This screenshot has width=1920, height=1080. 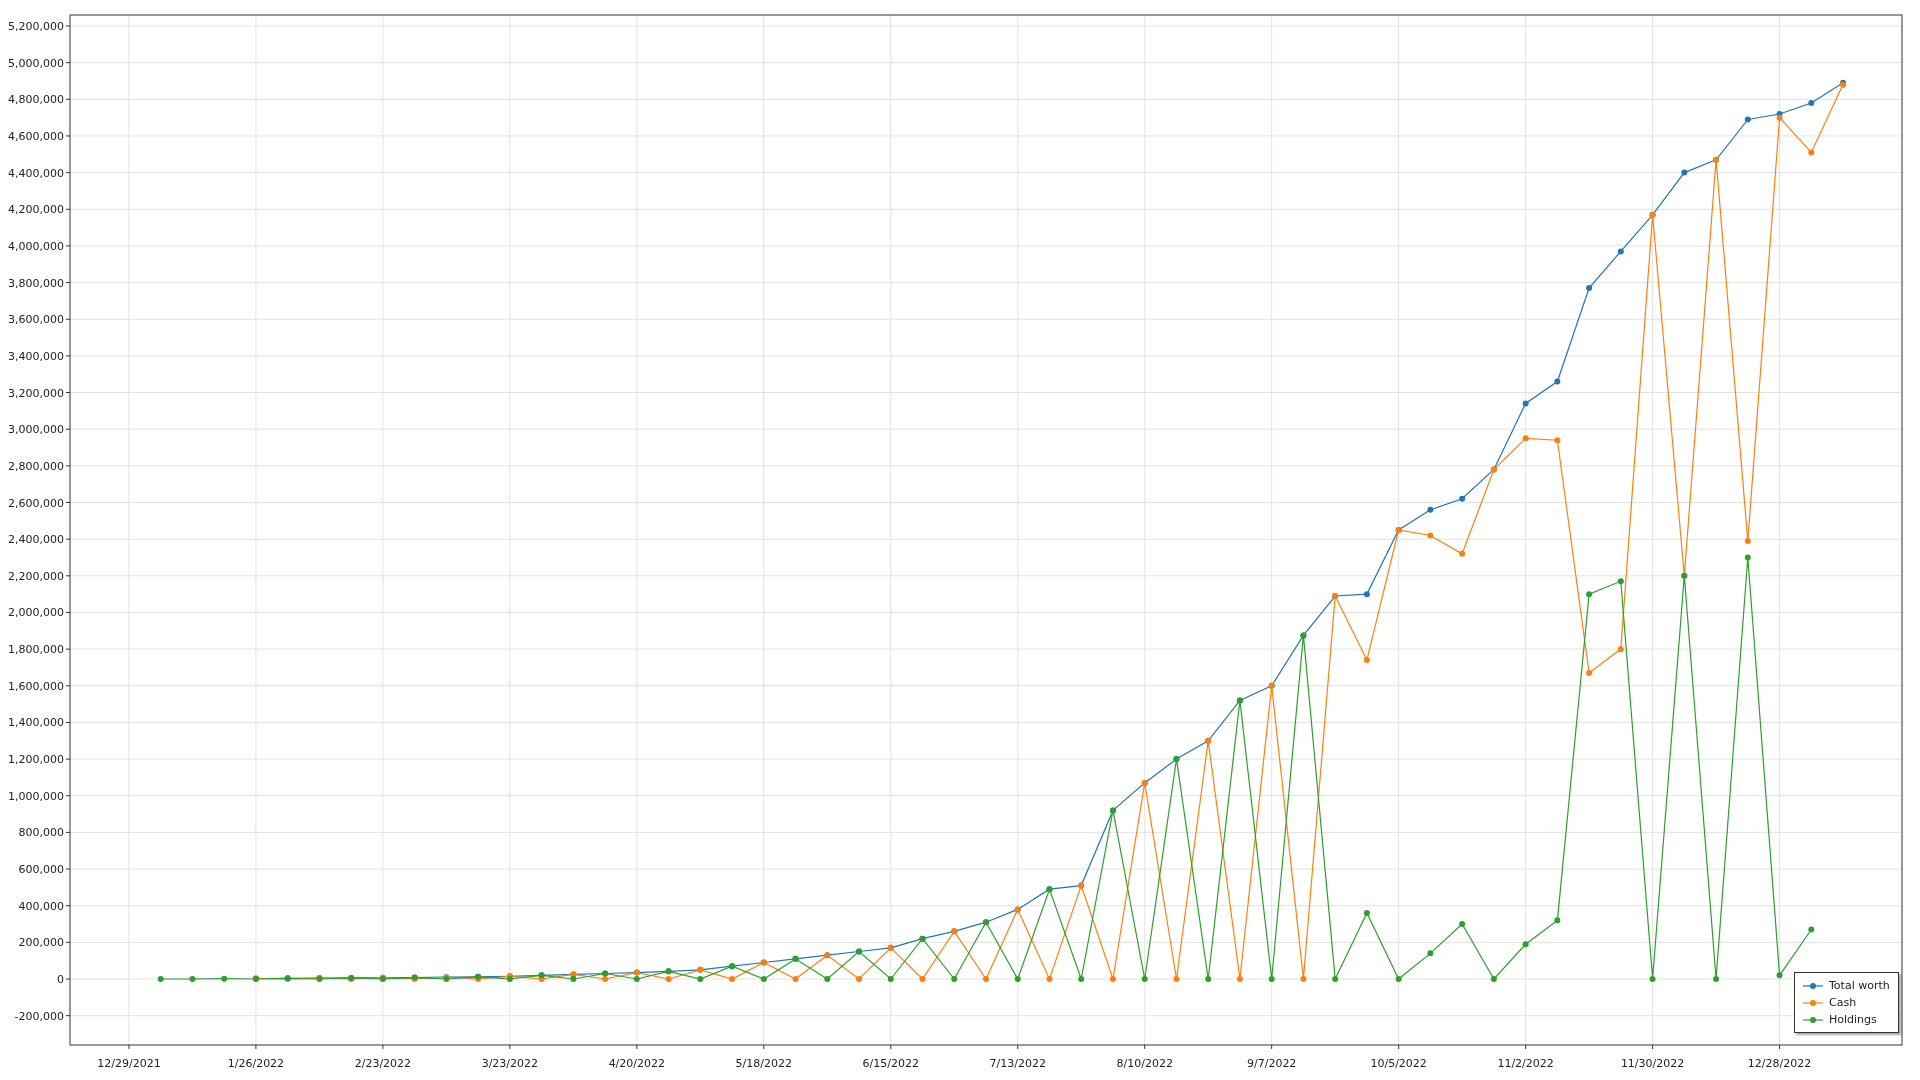 I want to click on legend-label: Holdings, so click(x=1853, y=1019).